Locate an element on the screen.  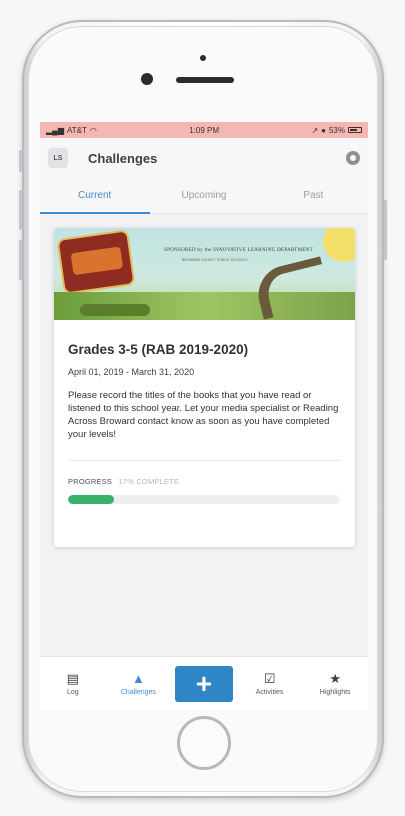
status-time: 1:09 PM is located at coordinates (204, 130).